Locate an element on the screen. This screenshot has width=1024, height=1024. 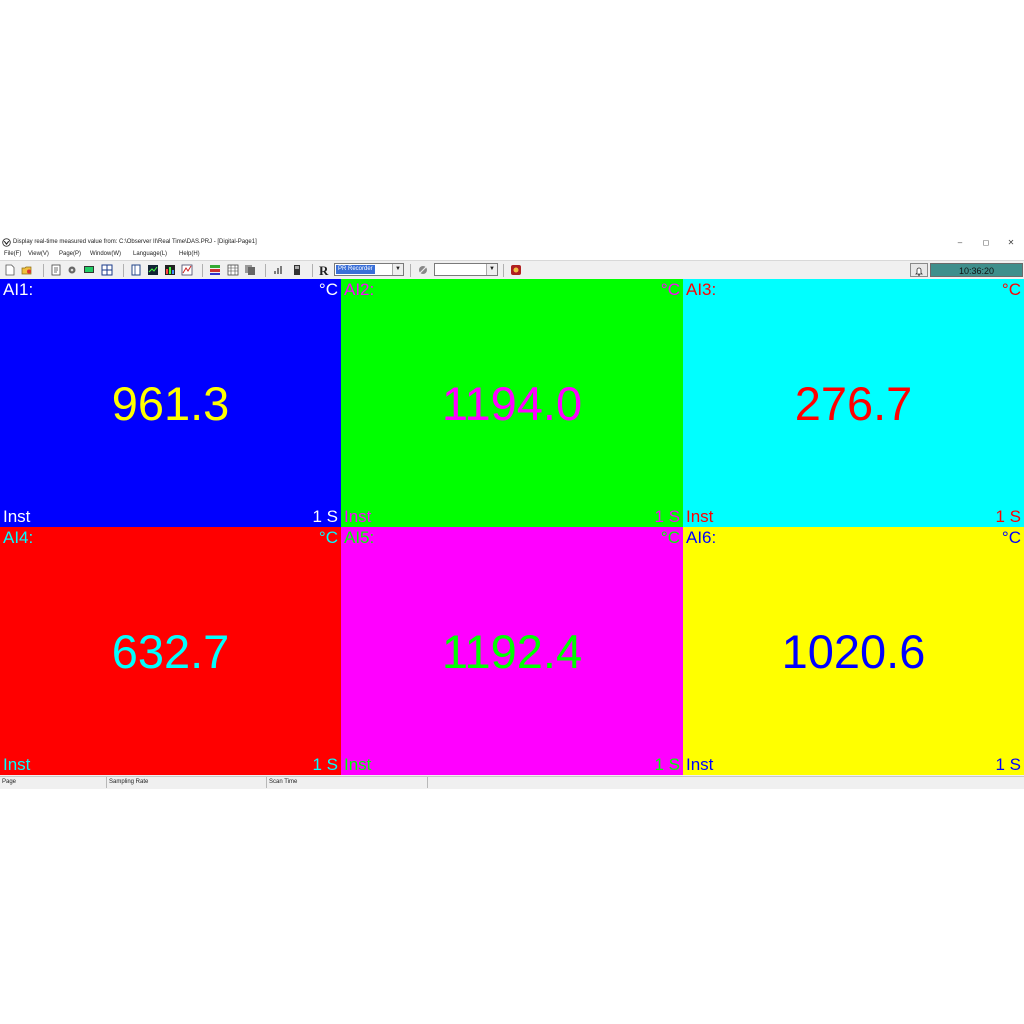
channel-panel-ai5: AI5: °C 1192.4 Inst 1 S is located at coordinates (512, 651).